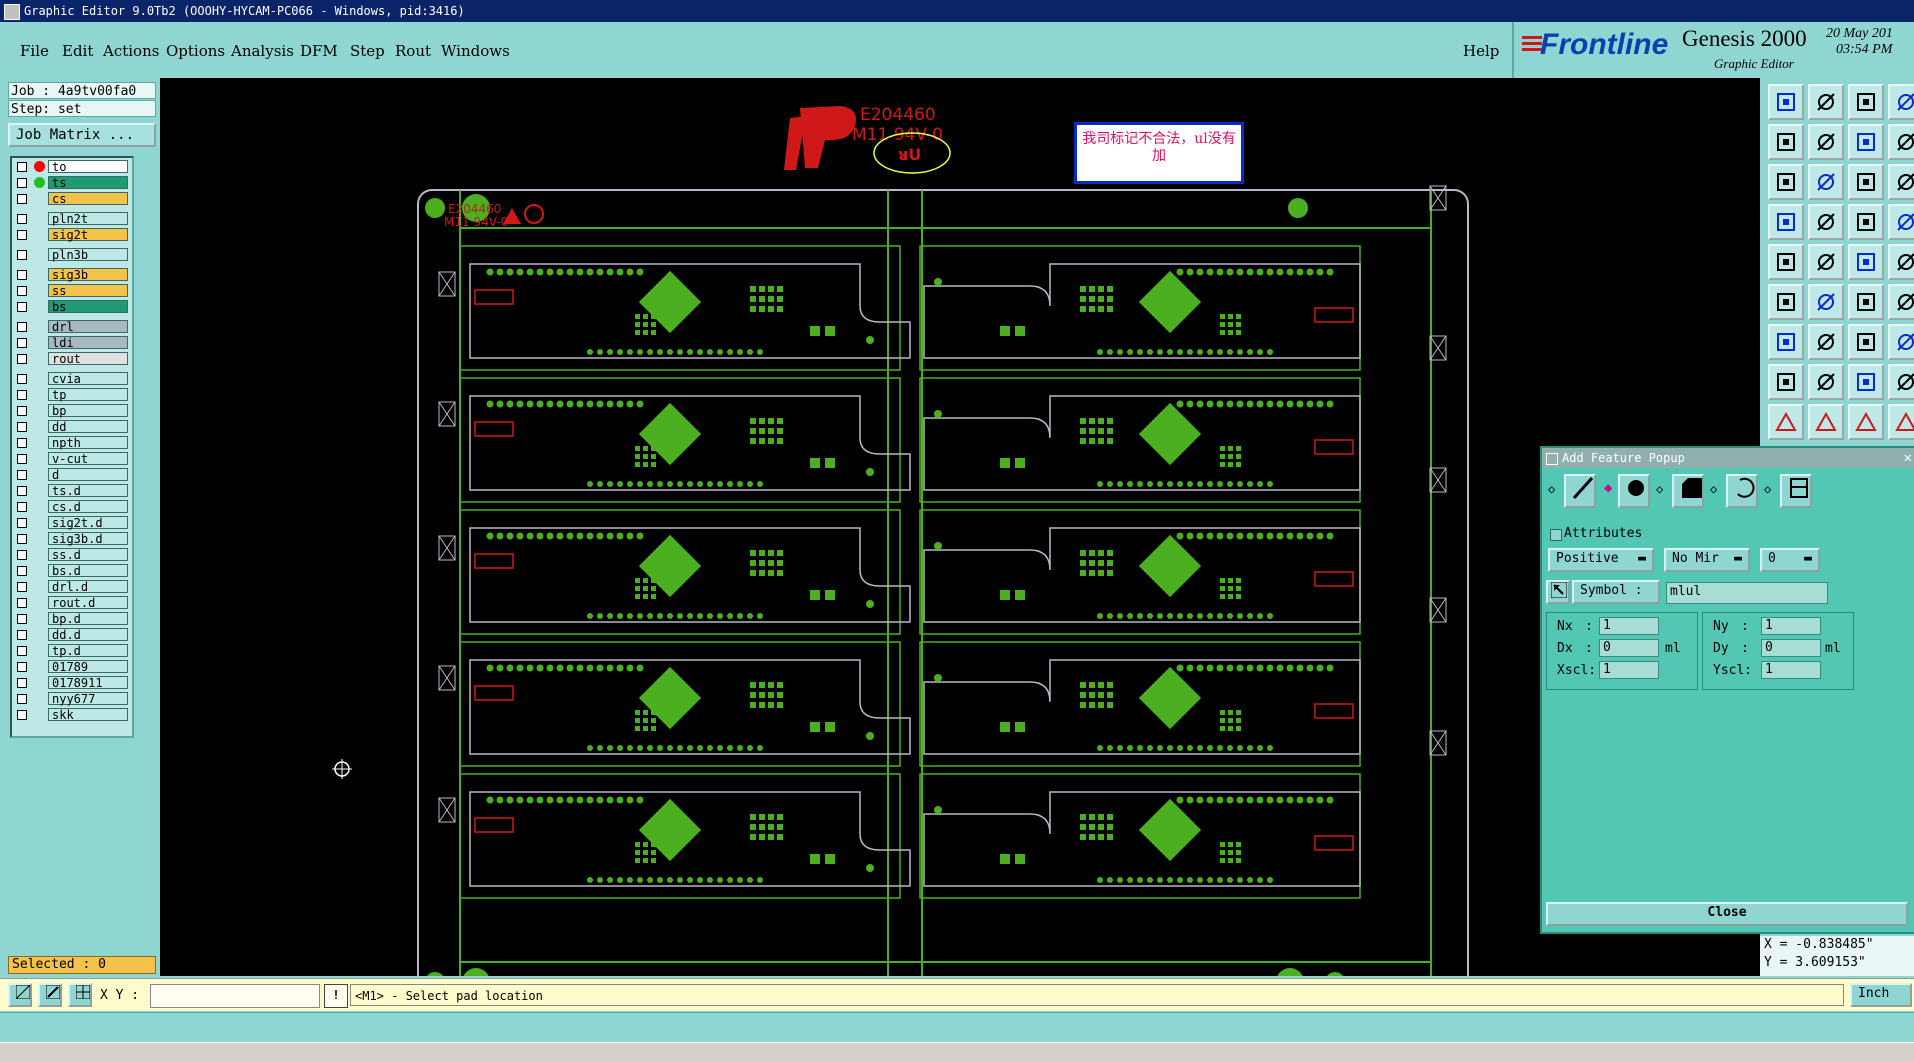 The width and height of the screenshot is (1914, 1061). Describe the element at coordinates (1866, 382) in the screenshot. I see `route-button` at that location.